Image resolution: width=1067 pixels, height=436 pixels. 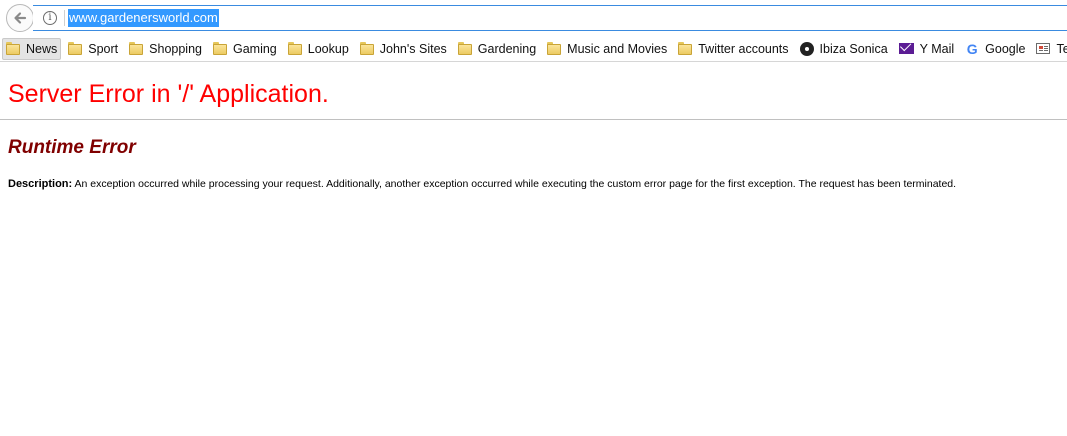 I want to click on bookmark-label: Y Mail, so click(x=937, y=48).